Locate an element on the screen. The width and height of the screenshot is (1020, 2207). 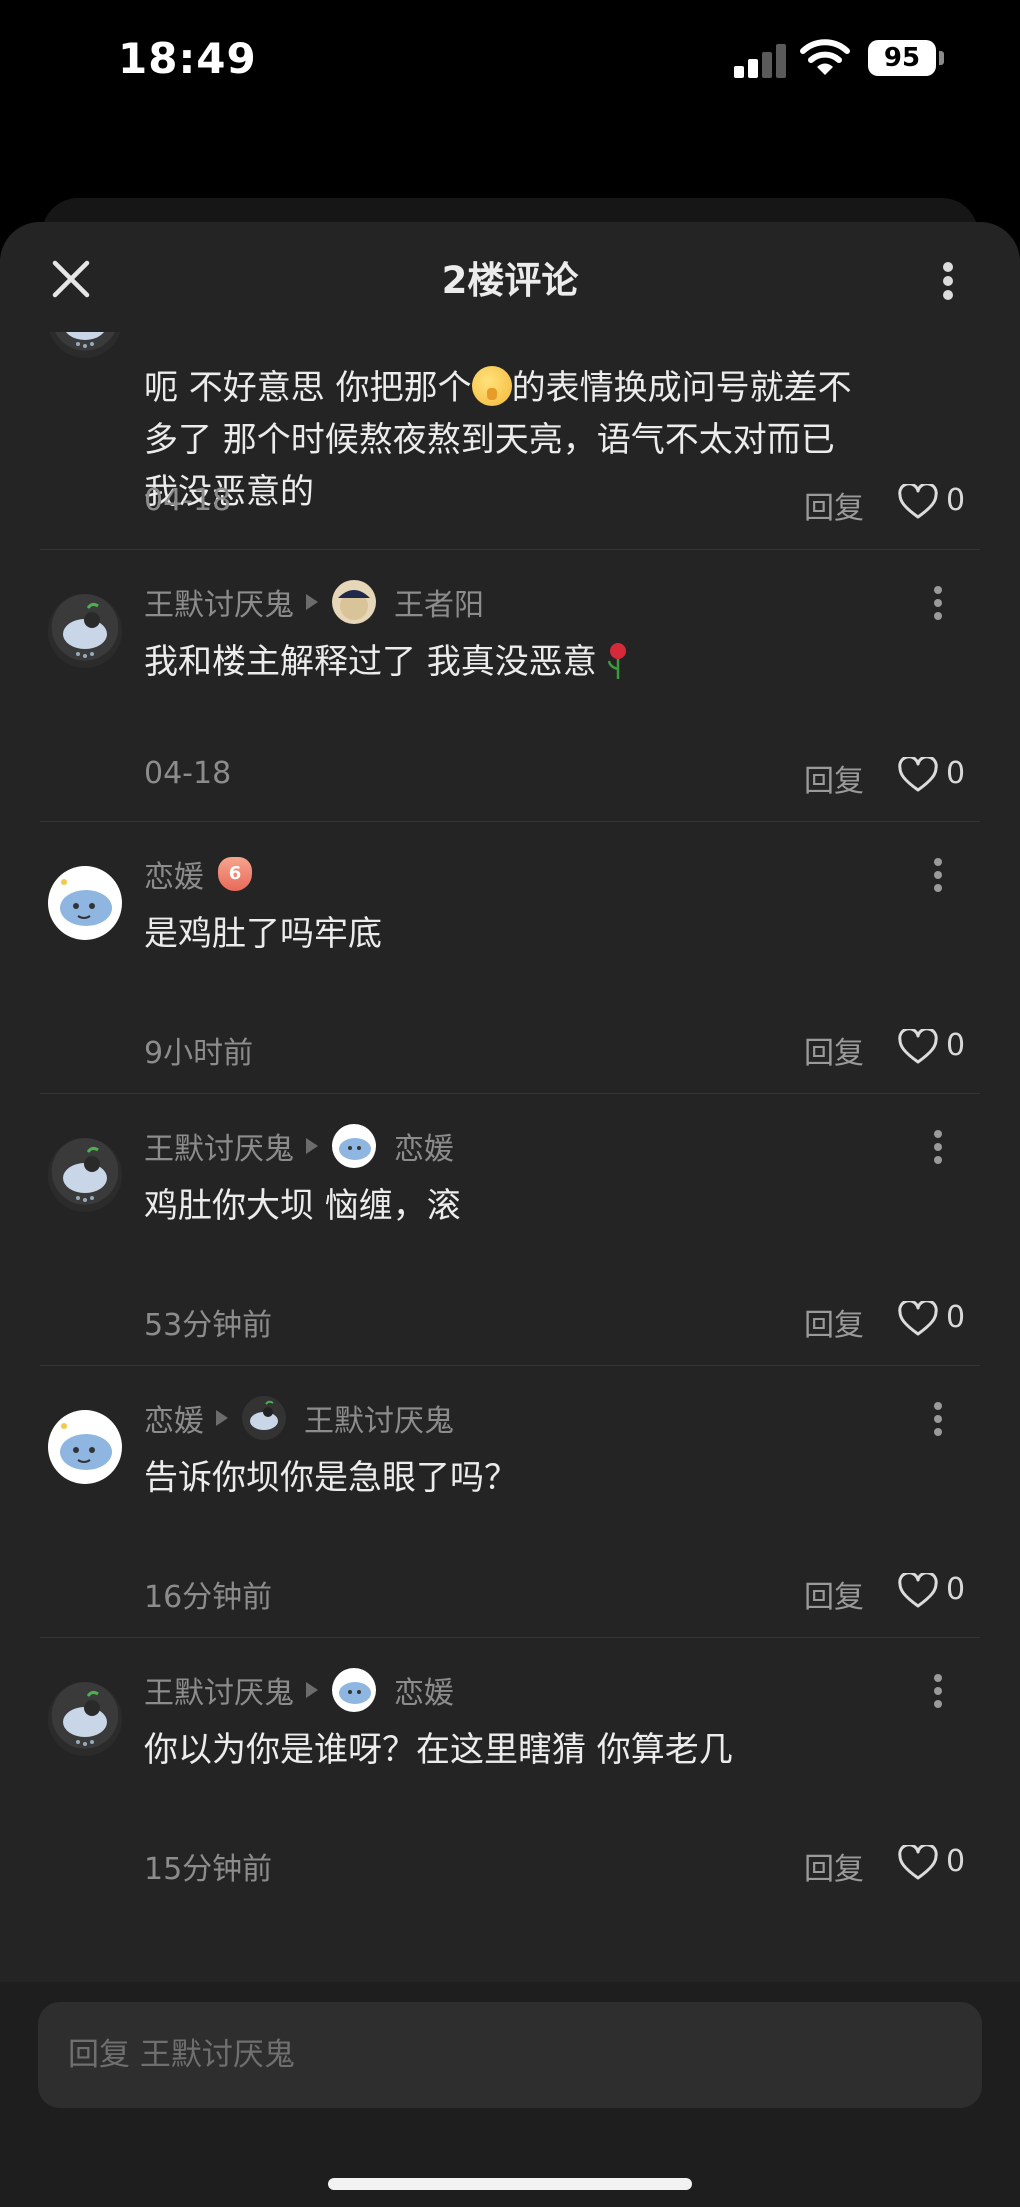
comment-time: 9小时前 is located at coordinates (199, 1053).